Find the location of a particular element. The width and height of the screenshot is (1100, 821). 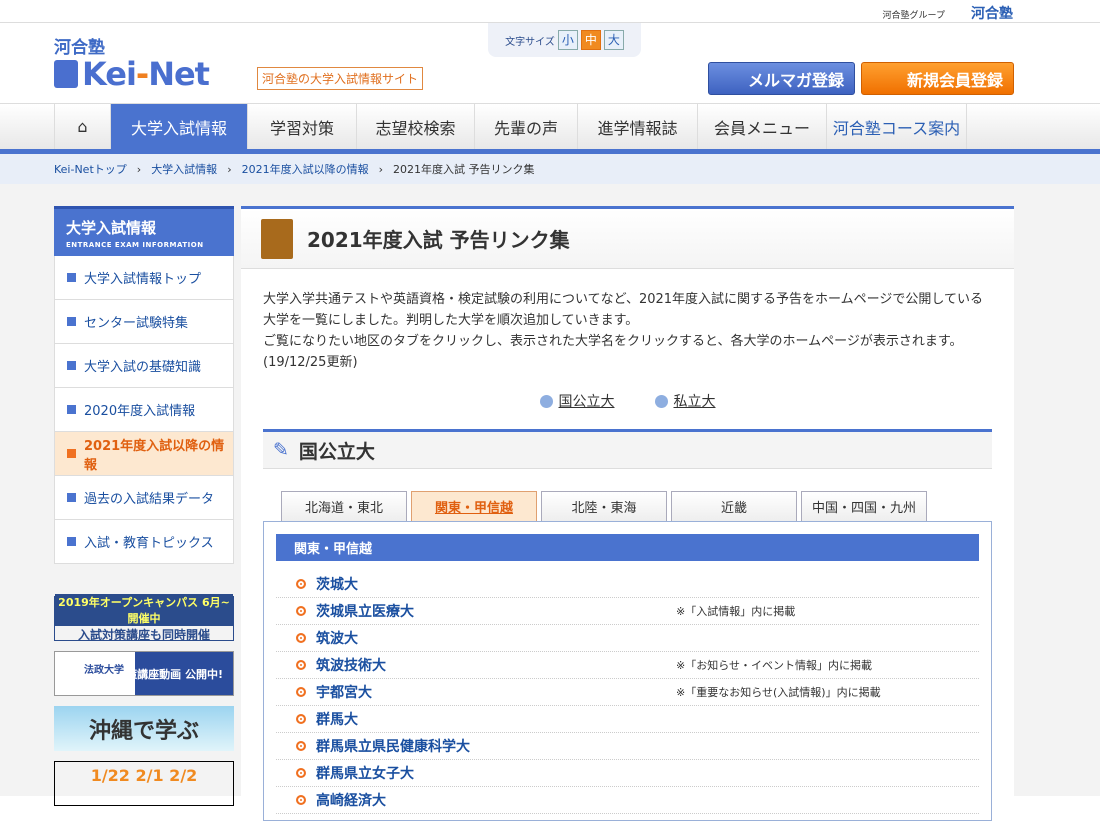

university-link: 茨城県立医療大 is located at coordinates (365, 611).